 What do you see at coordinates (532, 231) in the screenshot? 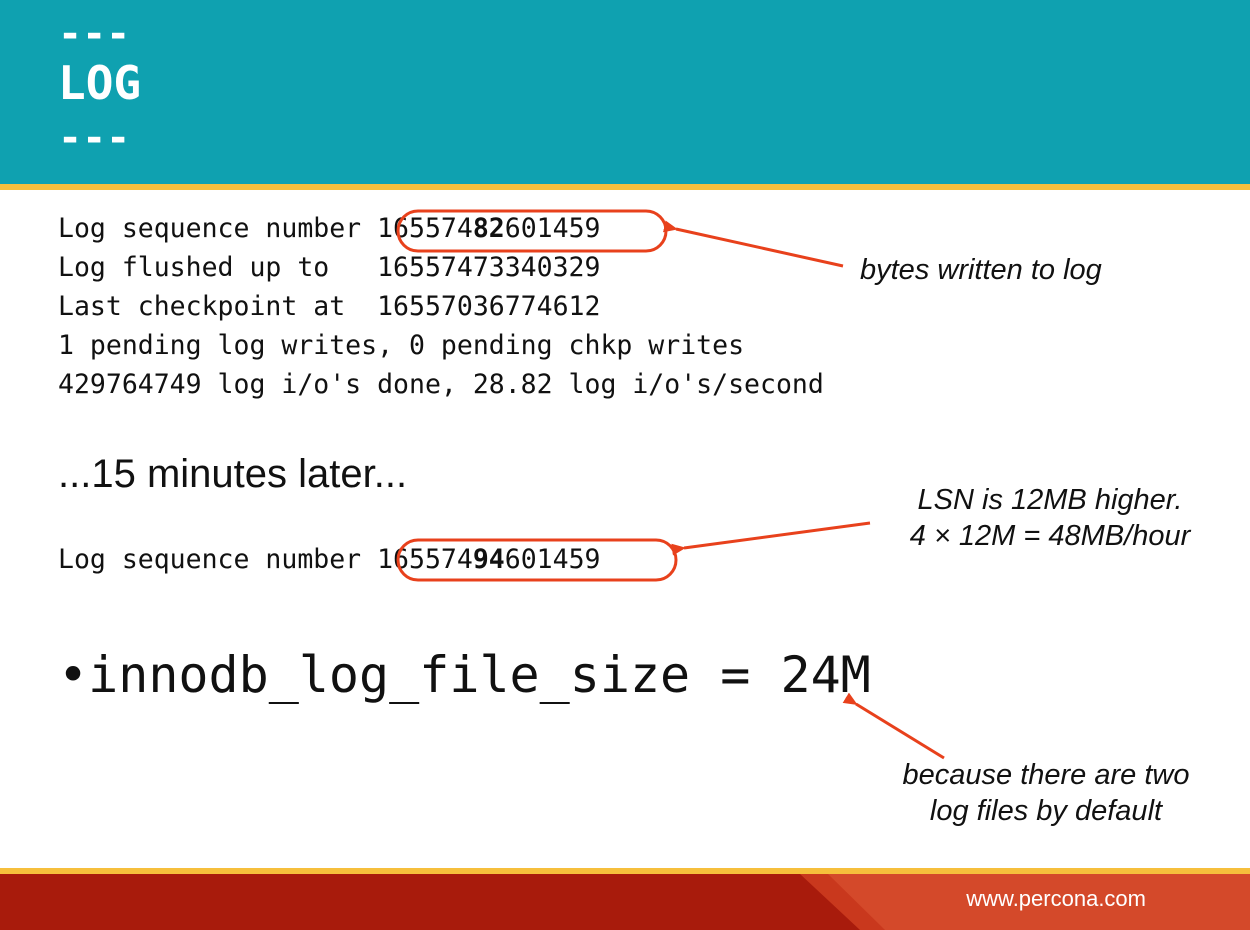
I see `lsn-highlight-oval` at bounding box center [532, 231].